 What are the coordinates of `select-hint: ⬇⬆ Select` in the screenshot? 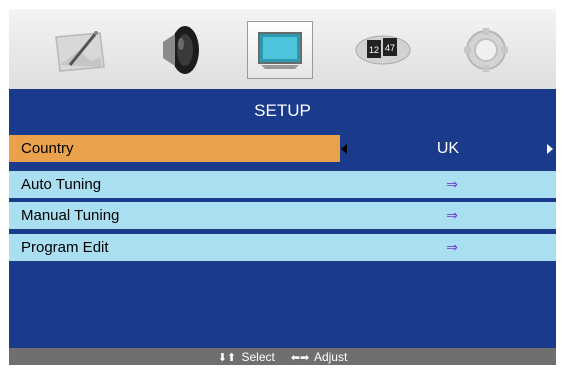 It's located at (246, 357).